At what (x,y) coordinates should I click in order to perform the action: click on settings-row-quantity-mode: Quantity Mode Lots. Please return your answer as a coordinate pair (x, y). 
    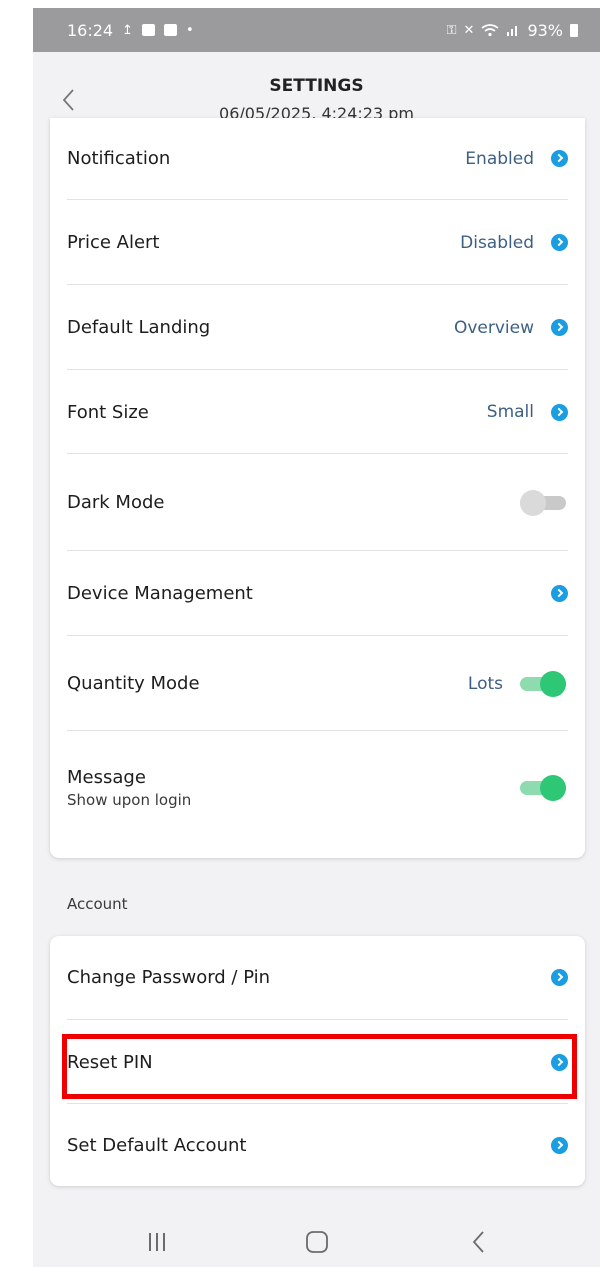
    Looking at the image, I should click on (317, 684).